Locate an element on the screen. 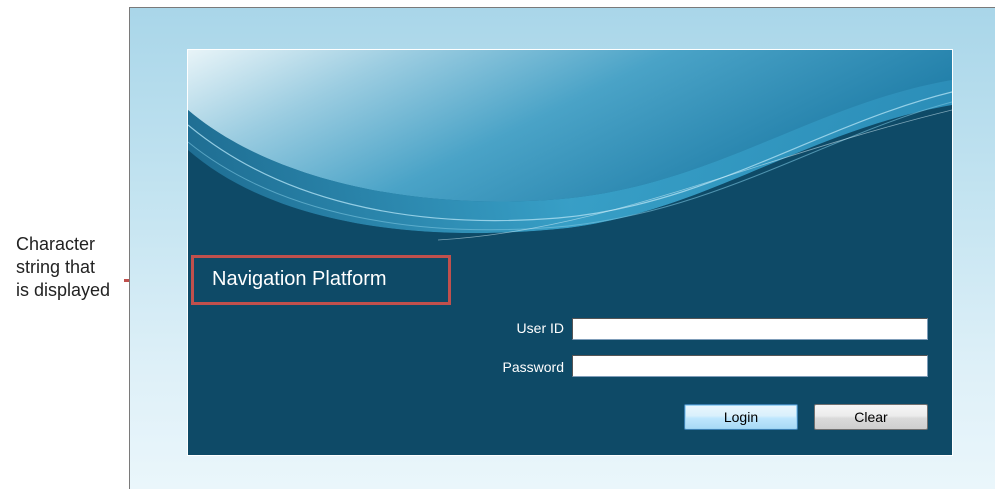 This screenshot has height=489, width=996. user-id-input is located at coordinates (750, 329).